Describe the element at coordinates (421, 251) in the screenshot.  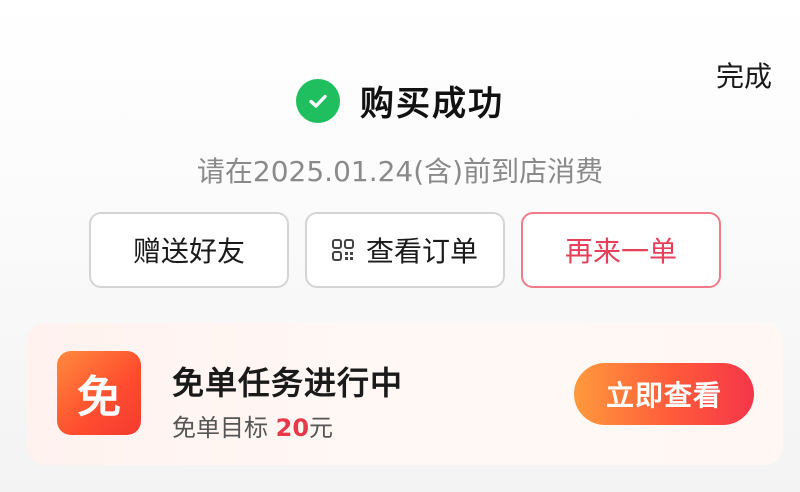
I see `view-order-label: 查看订单` at that location.